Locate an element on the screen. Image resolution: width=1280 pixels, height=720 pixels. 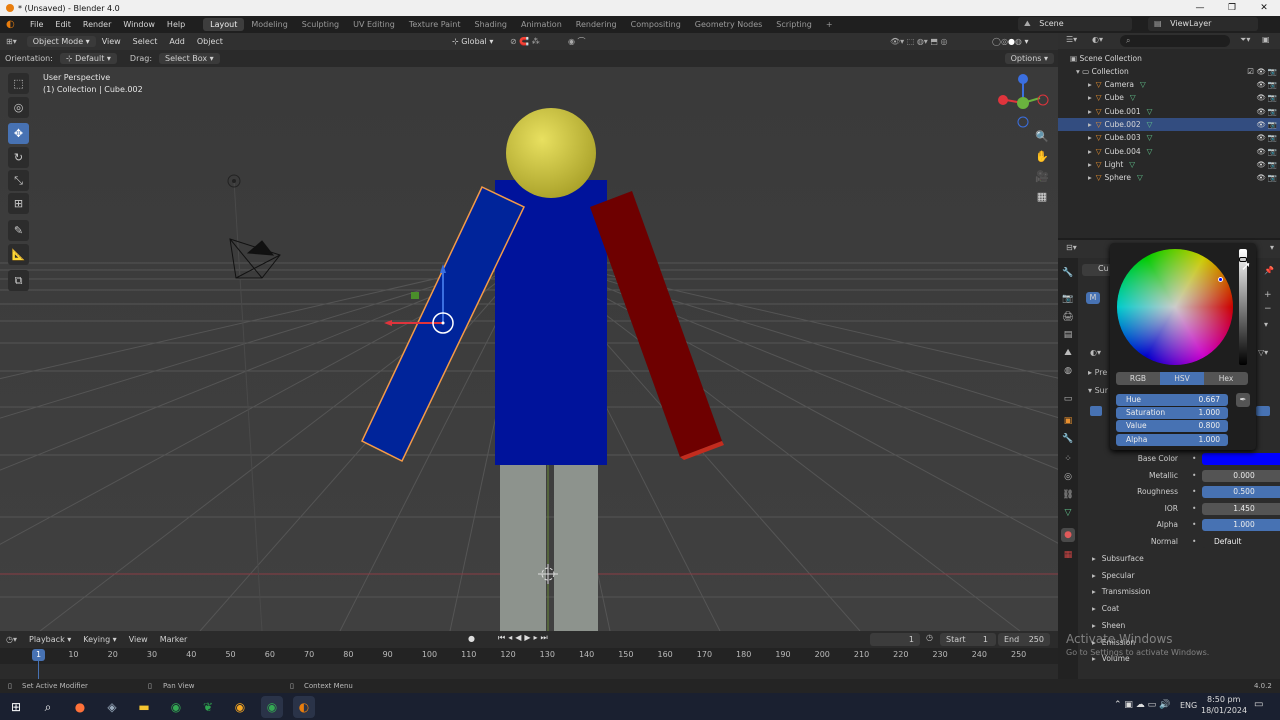
viewport-menu-object: Object is located at coordinates (210, 41).